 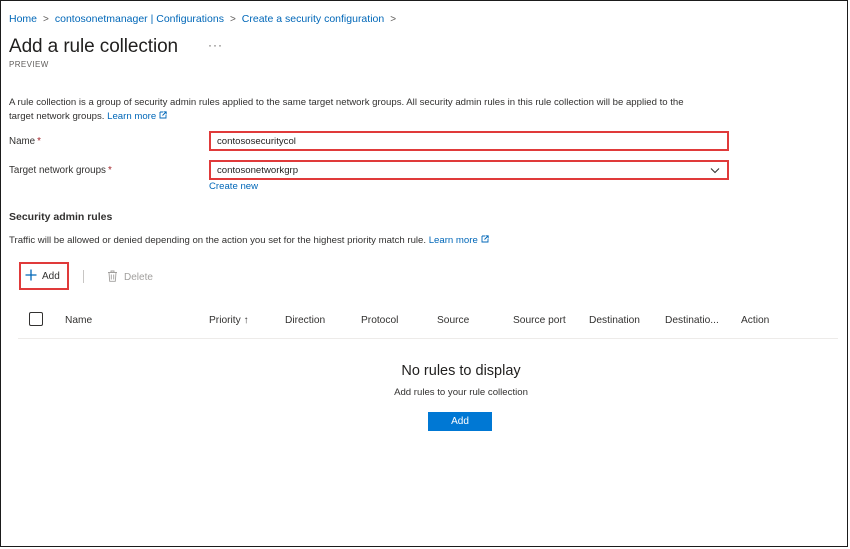 What do you see at coordinates (23, 19) in the screenshot?
I see `breadcrumb-home: Home` at bounding box center [23, 19].